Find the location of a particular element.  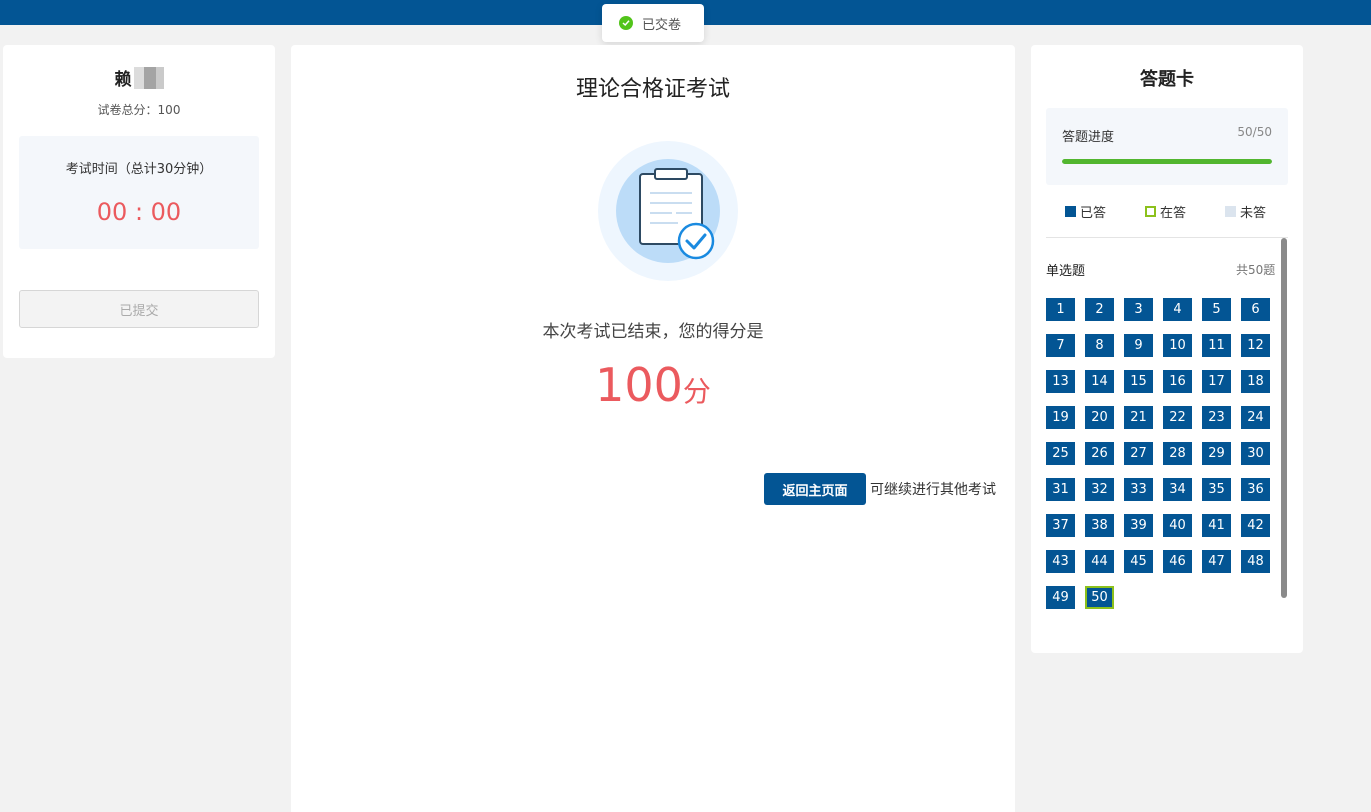

question-button-32: 32 is located at coordinates (1099, 489).